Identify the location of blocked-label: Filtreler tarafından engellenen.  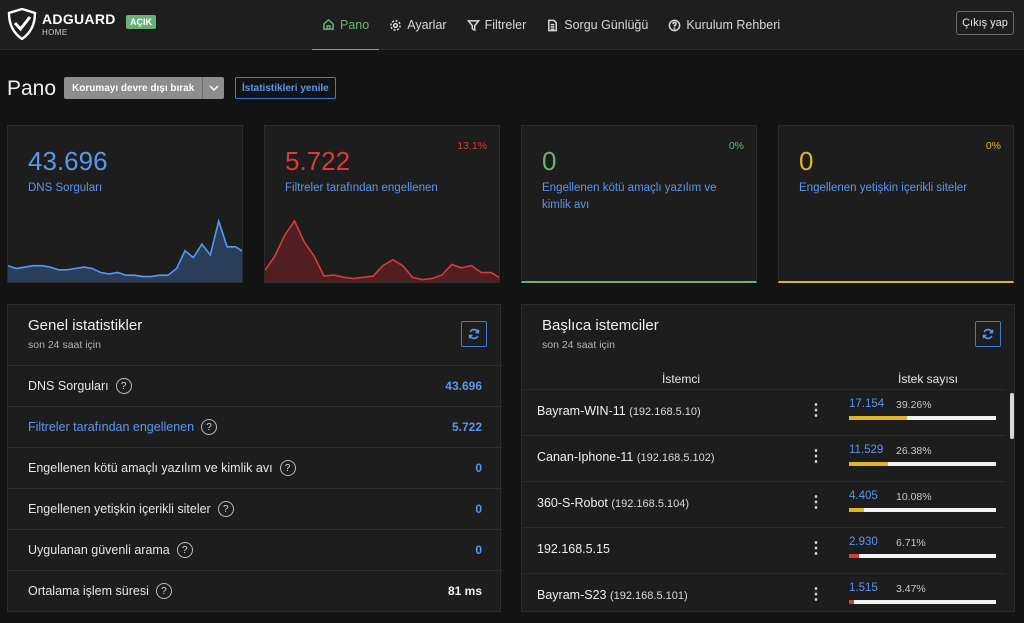
(361, 188).